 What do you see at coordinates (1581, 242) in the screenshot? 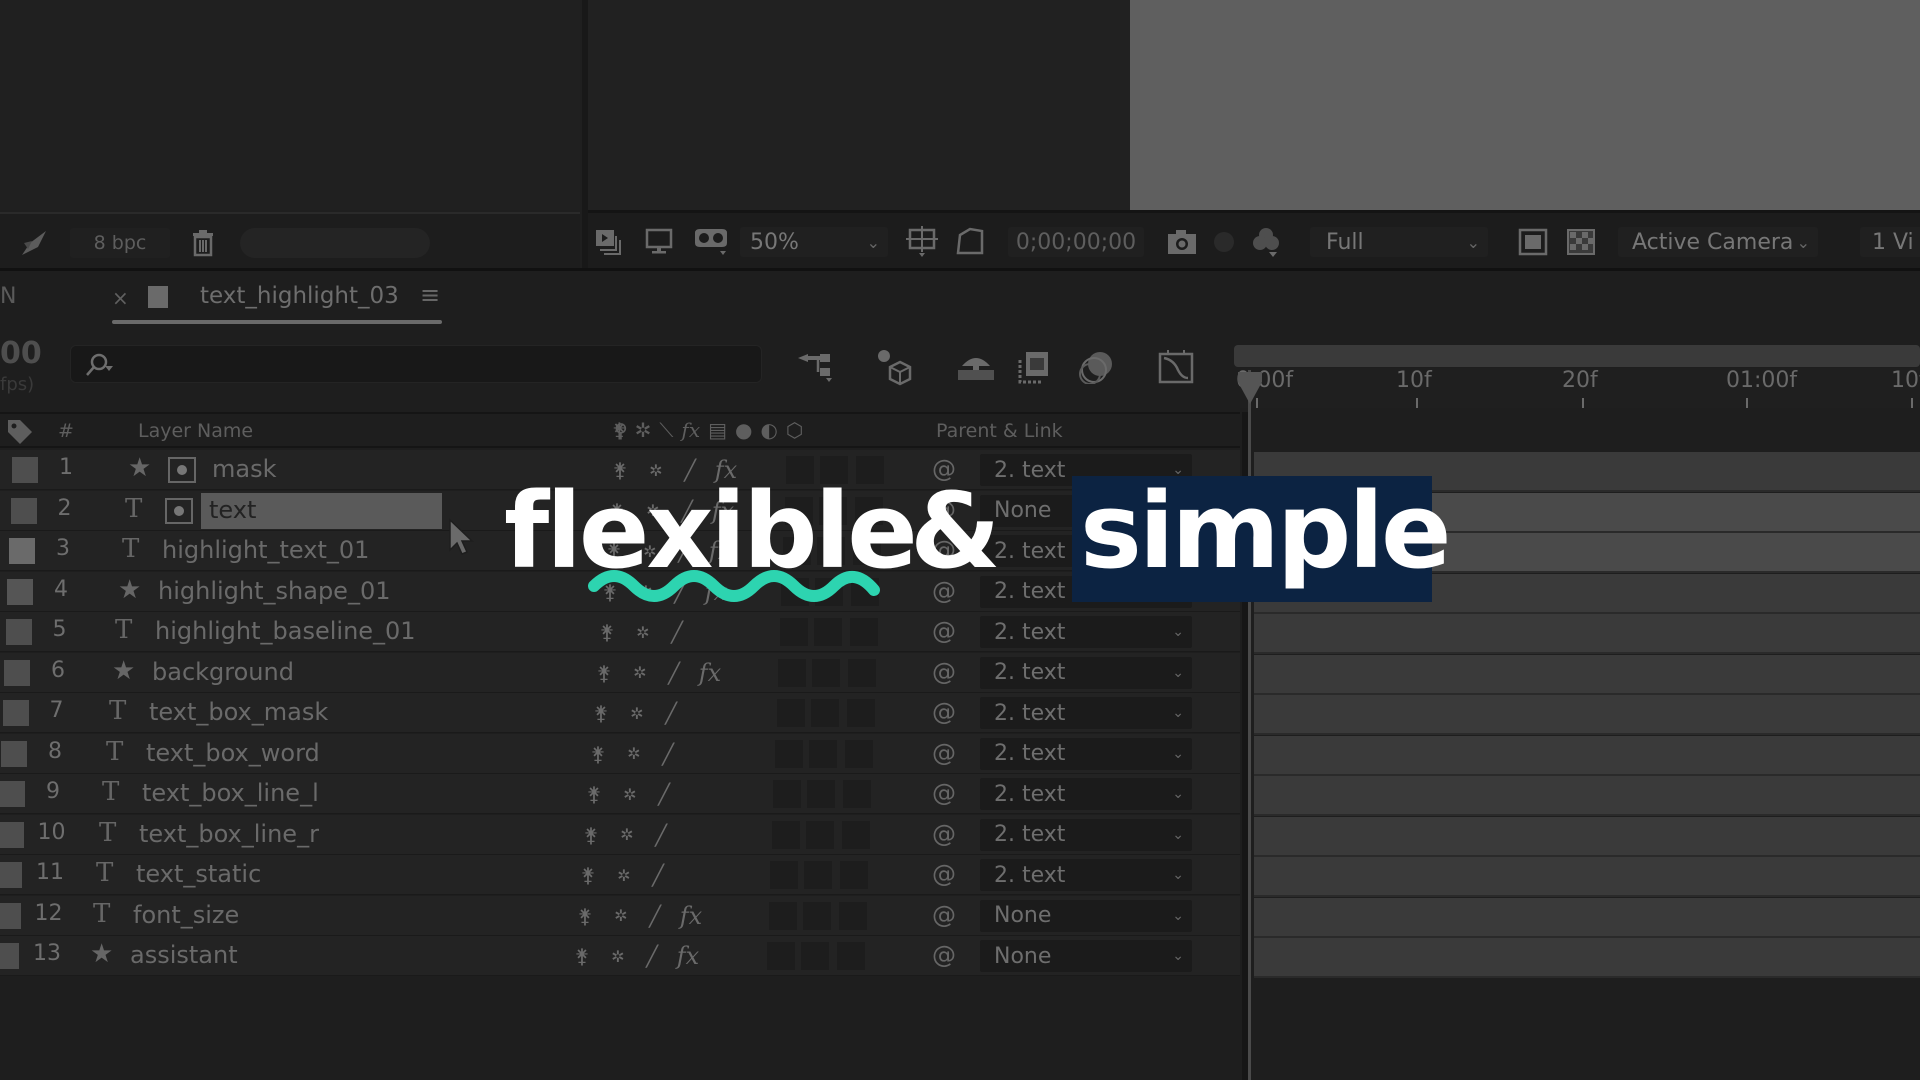
I see `transparency-grid-icon` at bounding box center [1581, 242].